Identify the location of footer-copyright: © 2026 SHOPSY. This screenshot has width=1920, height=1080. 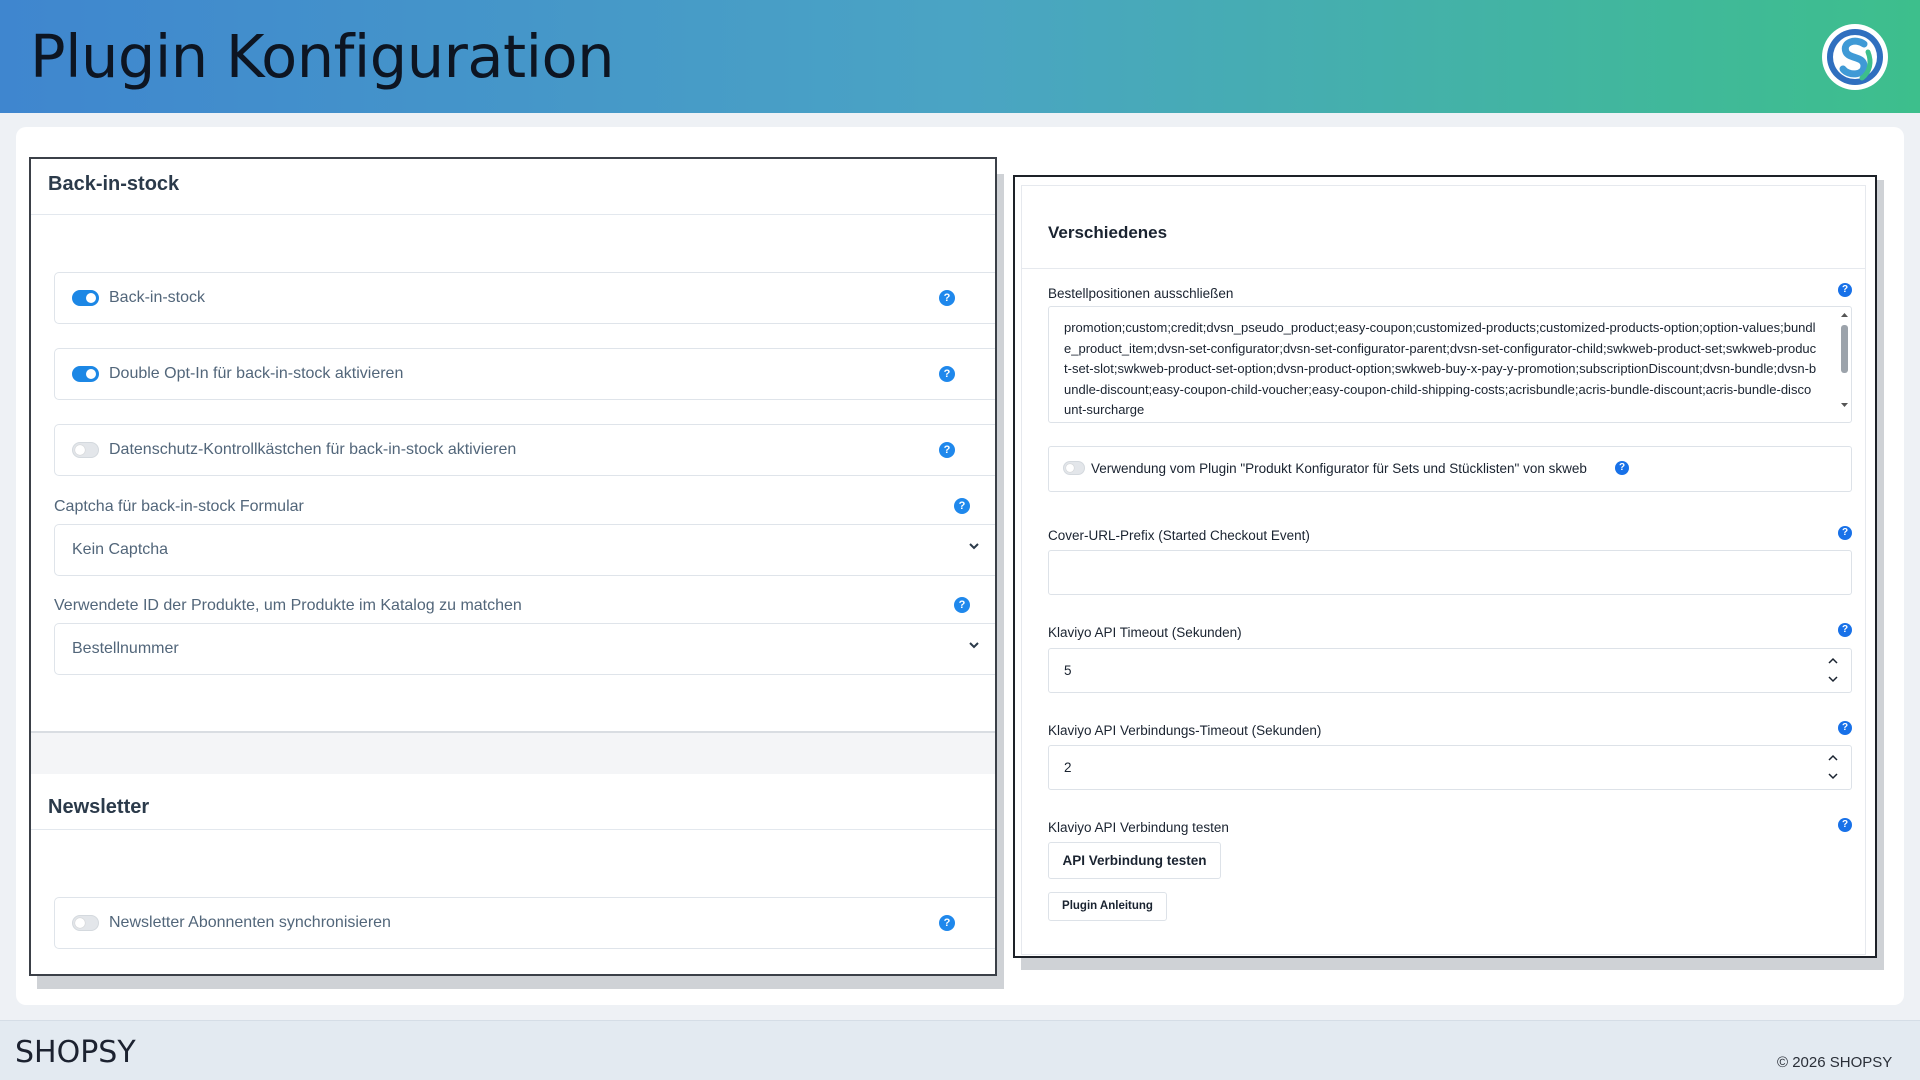
(1835, 1062).